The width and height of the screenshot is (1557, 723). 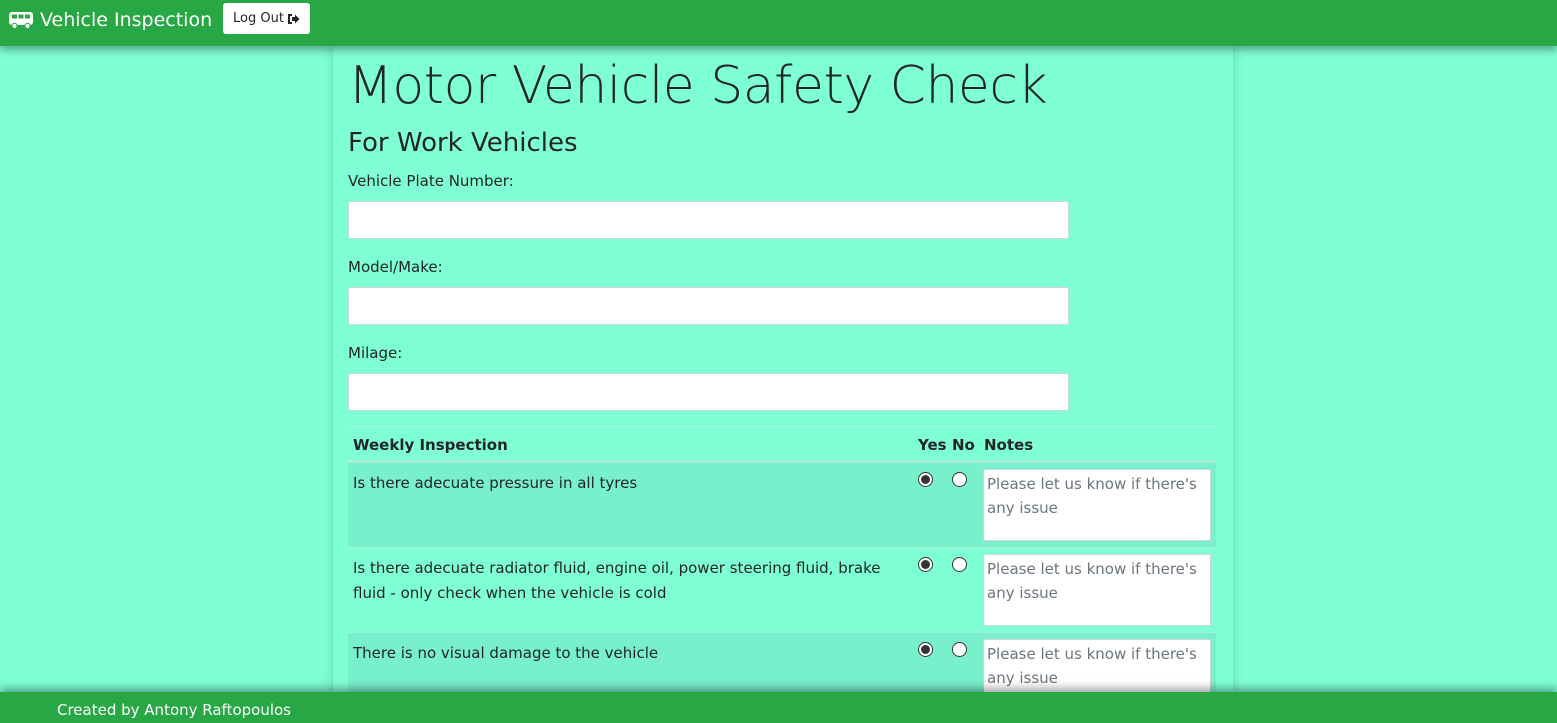 I want to click on header-no: No, so click(x=963, y=445).